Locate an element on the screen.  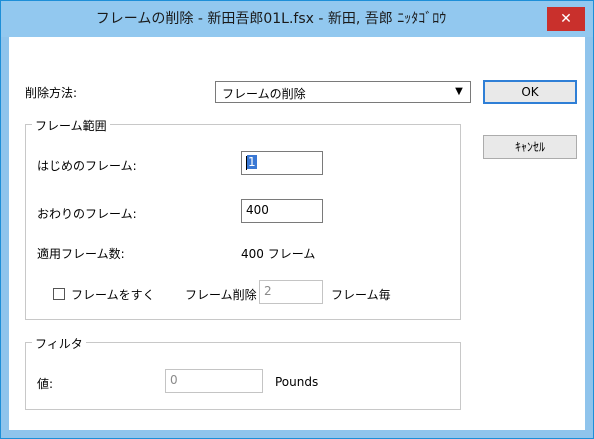
skip-frames-checkbox is located at coordinates (59, 294).